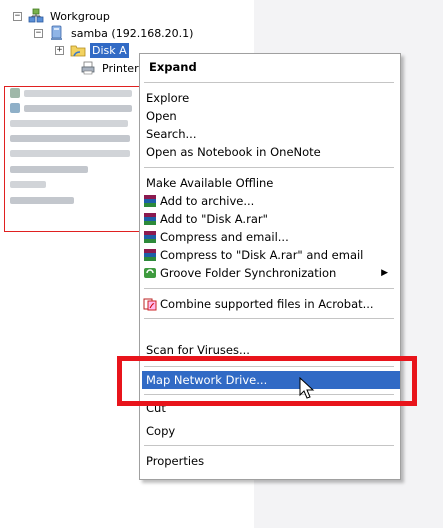 The image size is (443, 528). What do you see at coordinates (56, 32) in the screenshot?
I see `computer-icon` at bounding box center [56, 32].